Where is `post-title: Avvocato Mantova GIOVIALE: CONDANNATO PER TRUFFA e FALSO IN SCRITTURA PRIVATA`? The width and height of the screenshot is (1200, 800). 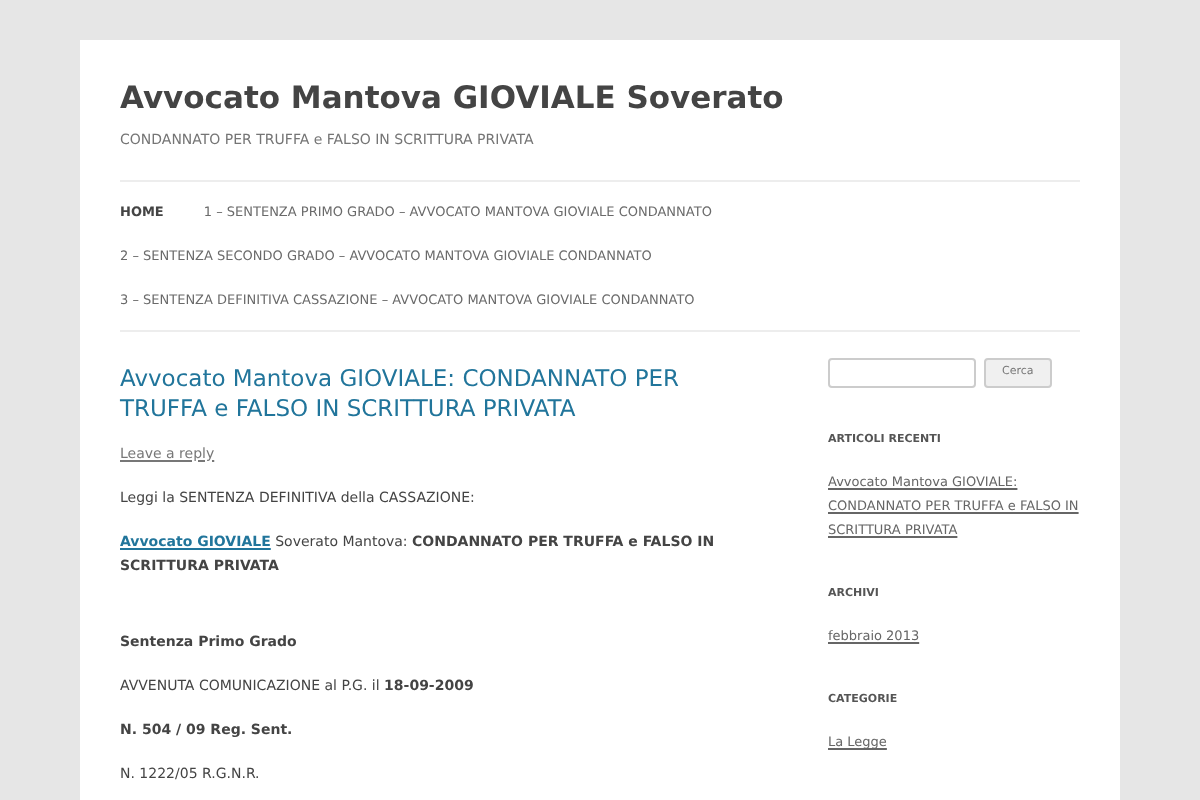
post-title: Avvocato Mantova GIOVIALE: CONDANNATO PER TRUFFA e FALSO IN SCRITTURA PRIVATA is located at coordinates (438, 393).